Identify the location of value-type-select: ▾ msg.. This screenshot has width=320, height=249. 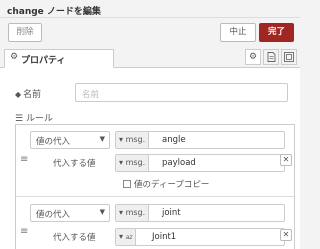
(133, 163).